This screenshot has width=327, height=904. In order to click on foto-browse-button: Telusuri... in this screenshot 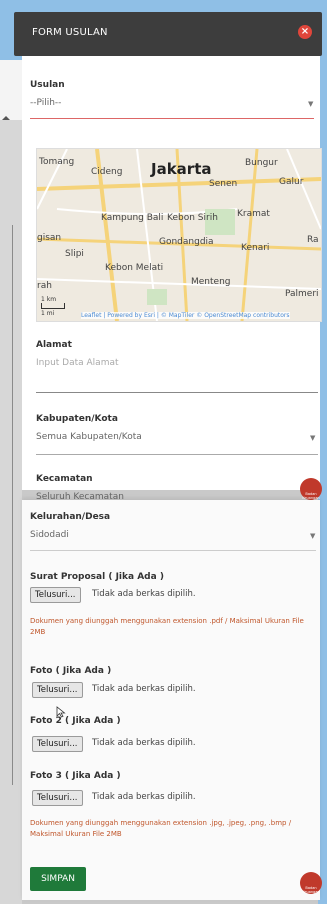, I will do `click(57, 690)`.